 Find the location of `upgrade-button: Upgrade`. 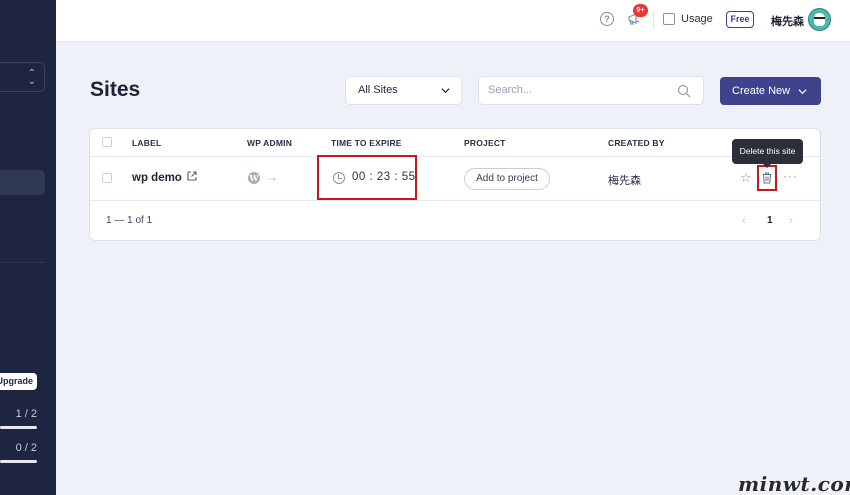

upgrade-button: Upgrade is located at coordinates (18, 381).